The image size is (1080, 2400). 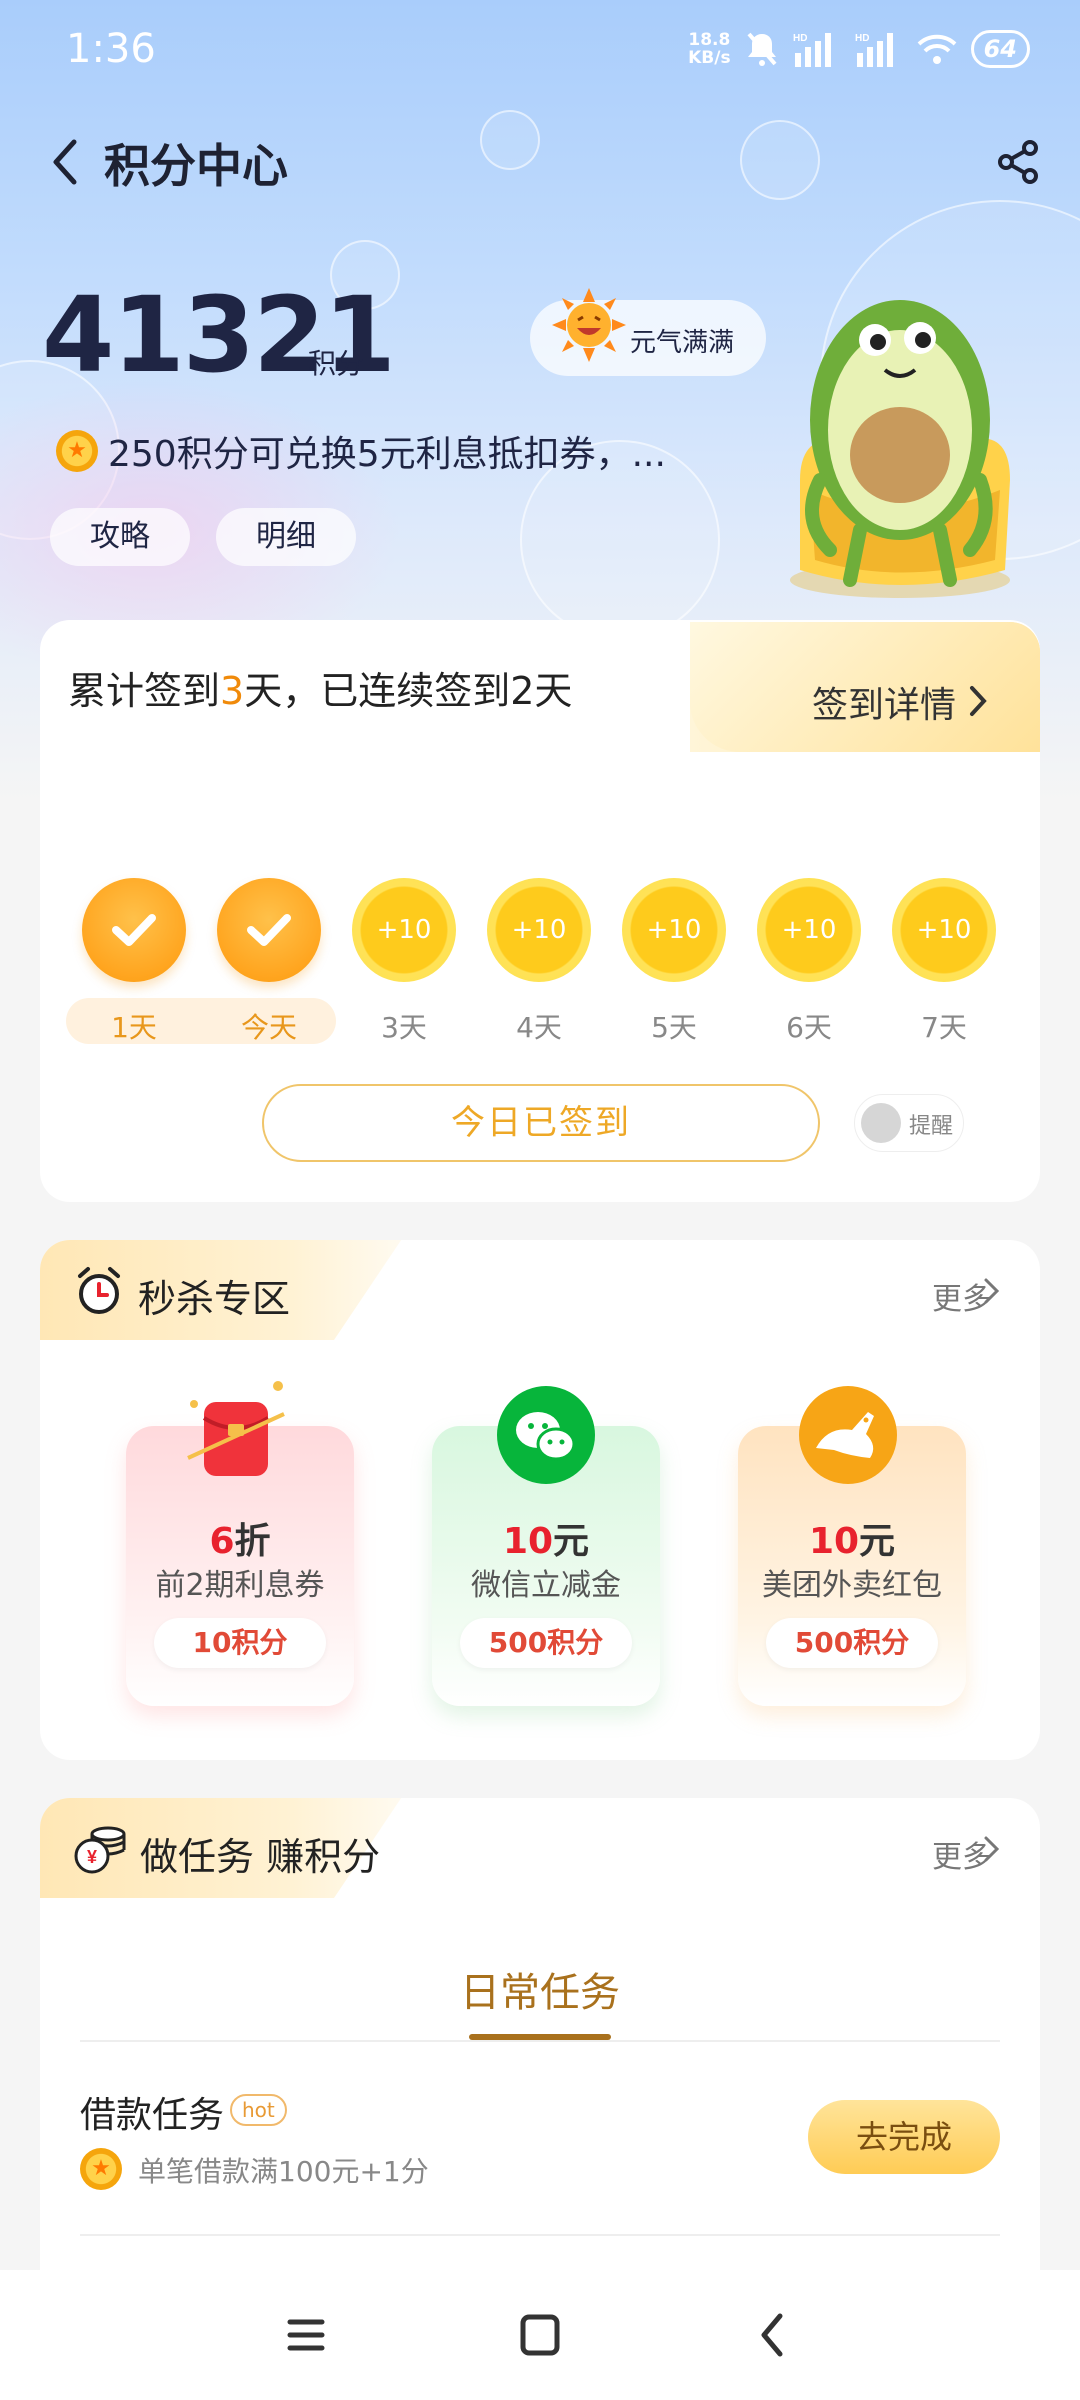 What do you see at coordinates (120, 537) in the screenshot?
I see `strategy-button: 攻略` at bounding box center [120, 537].